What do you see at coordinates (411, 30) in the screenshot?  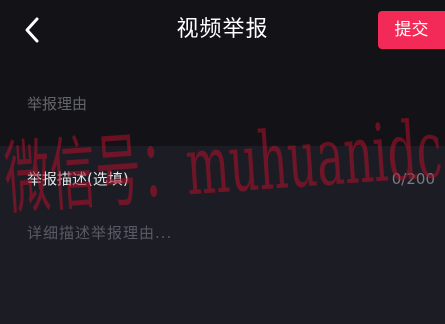 I see `submit-button: 提交` at bounding box center [411, 30].